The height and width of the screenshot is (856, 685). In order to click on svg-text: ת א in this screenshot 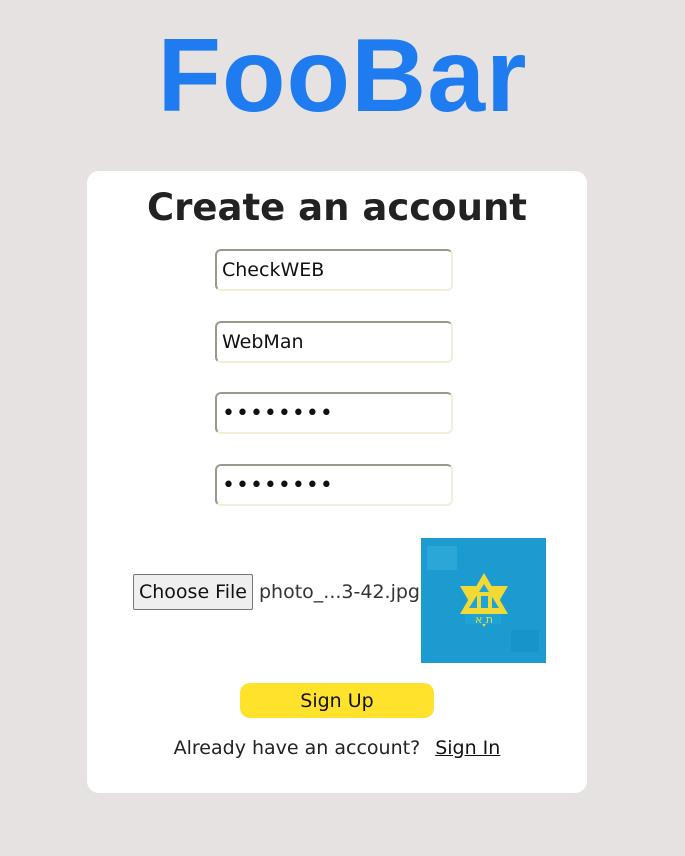, I will do `click(484, 619)`.